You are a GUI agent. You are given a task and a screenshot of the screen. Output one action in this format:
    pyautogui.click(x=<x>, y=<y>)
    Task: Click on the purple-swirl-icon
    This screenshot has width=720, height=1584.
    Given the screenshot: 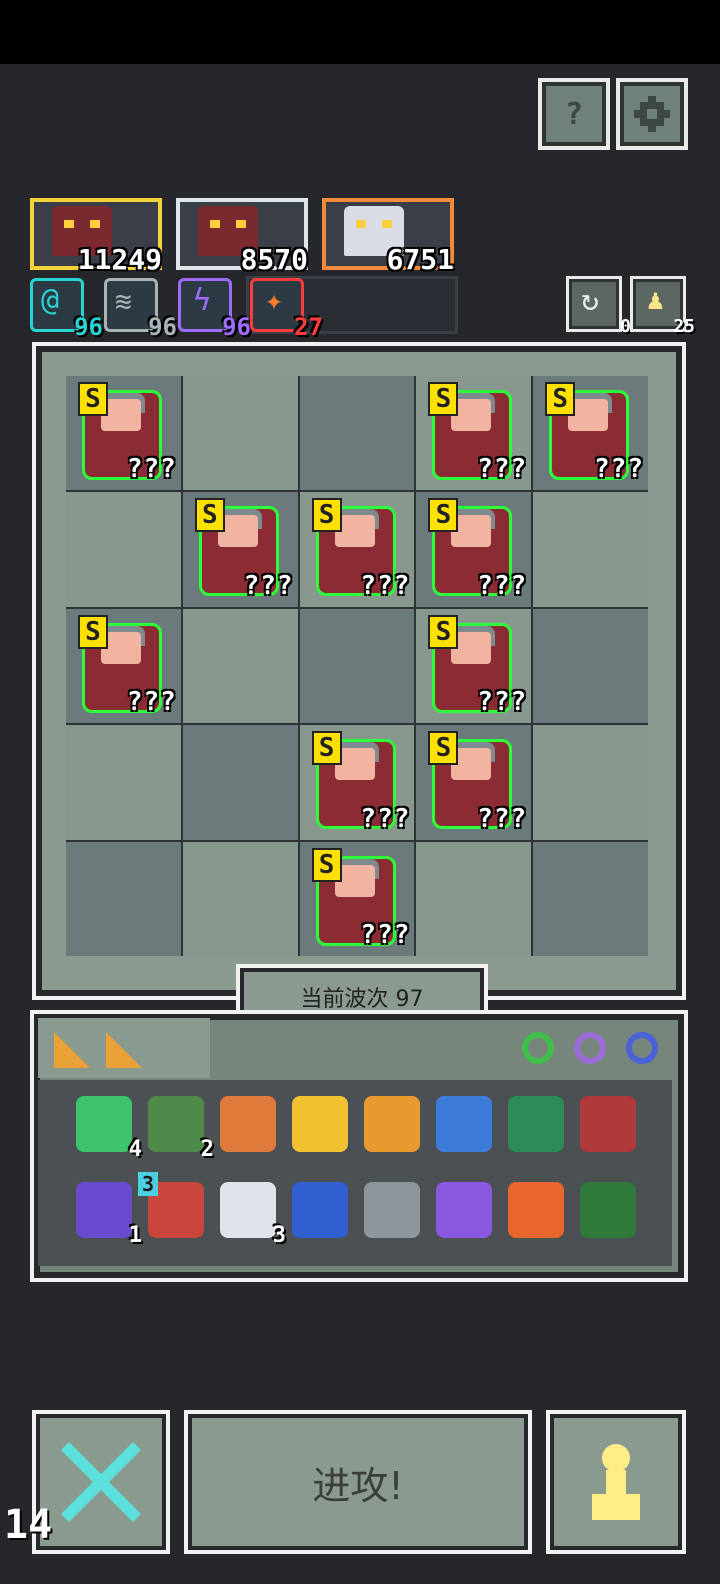 What is the action you would take?
    pyautogui.click(x=464, y=1210)
    